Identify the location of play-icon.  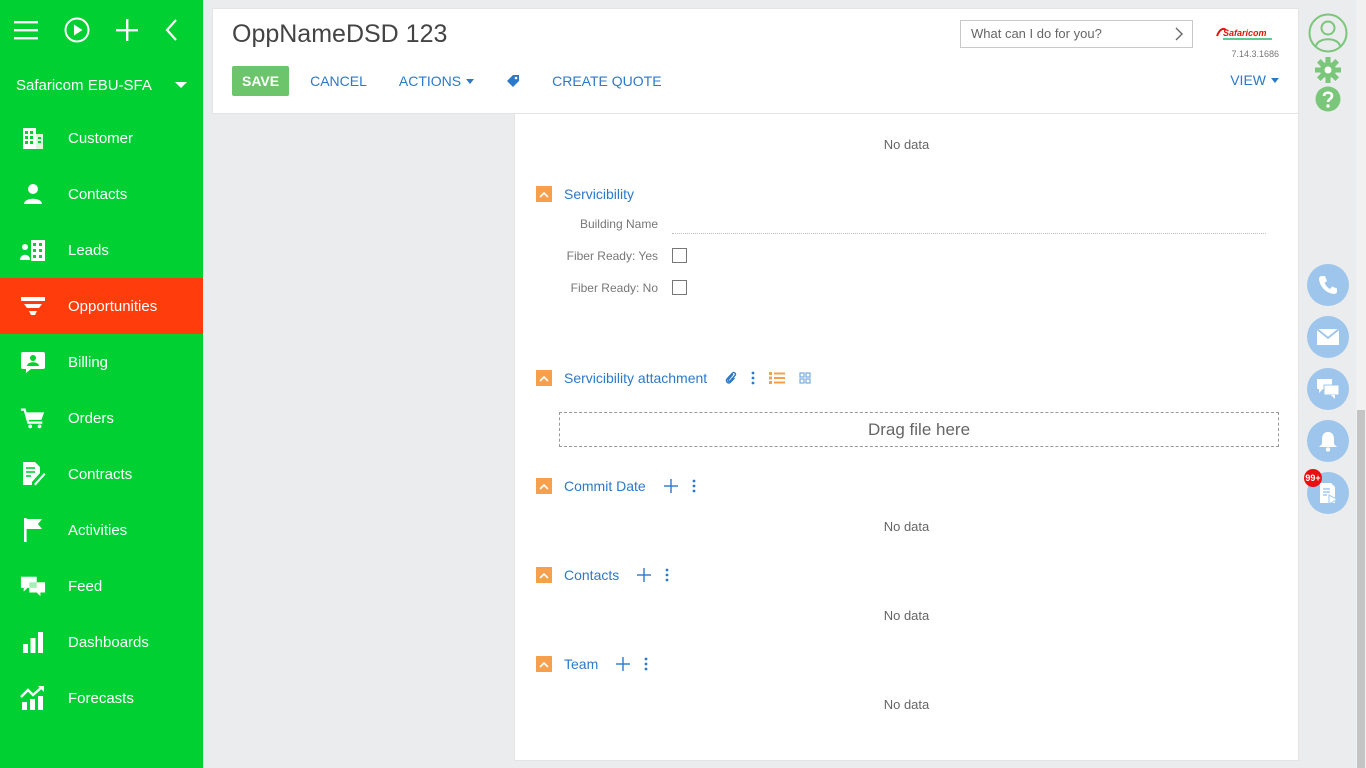
(77, 30).